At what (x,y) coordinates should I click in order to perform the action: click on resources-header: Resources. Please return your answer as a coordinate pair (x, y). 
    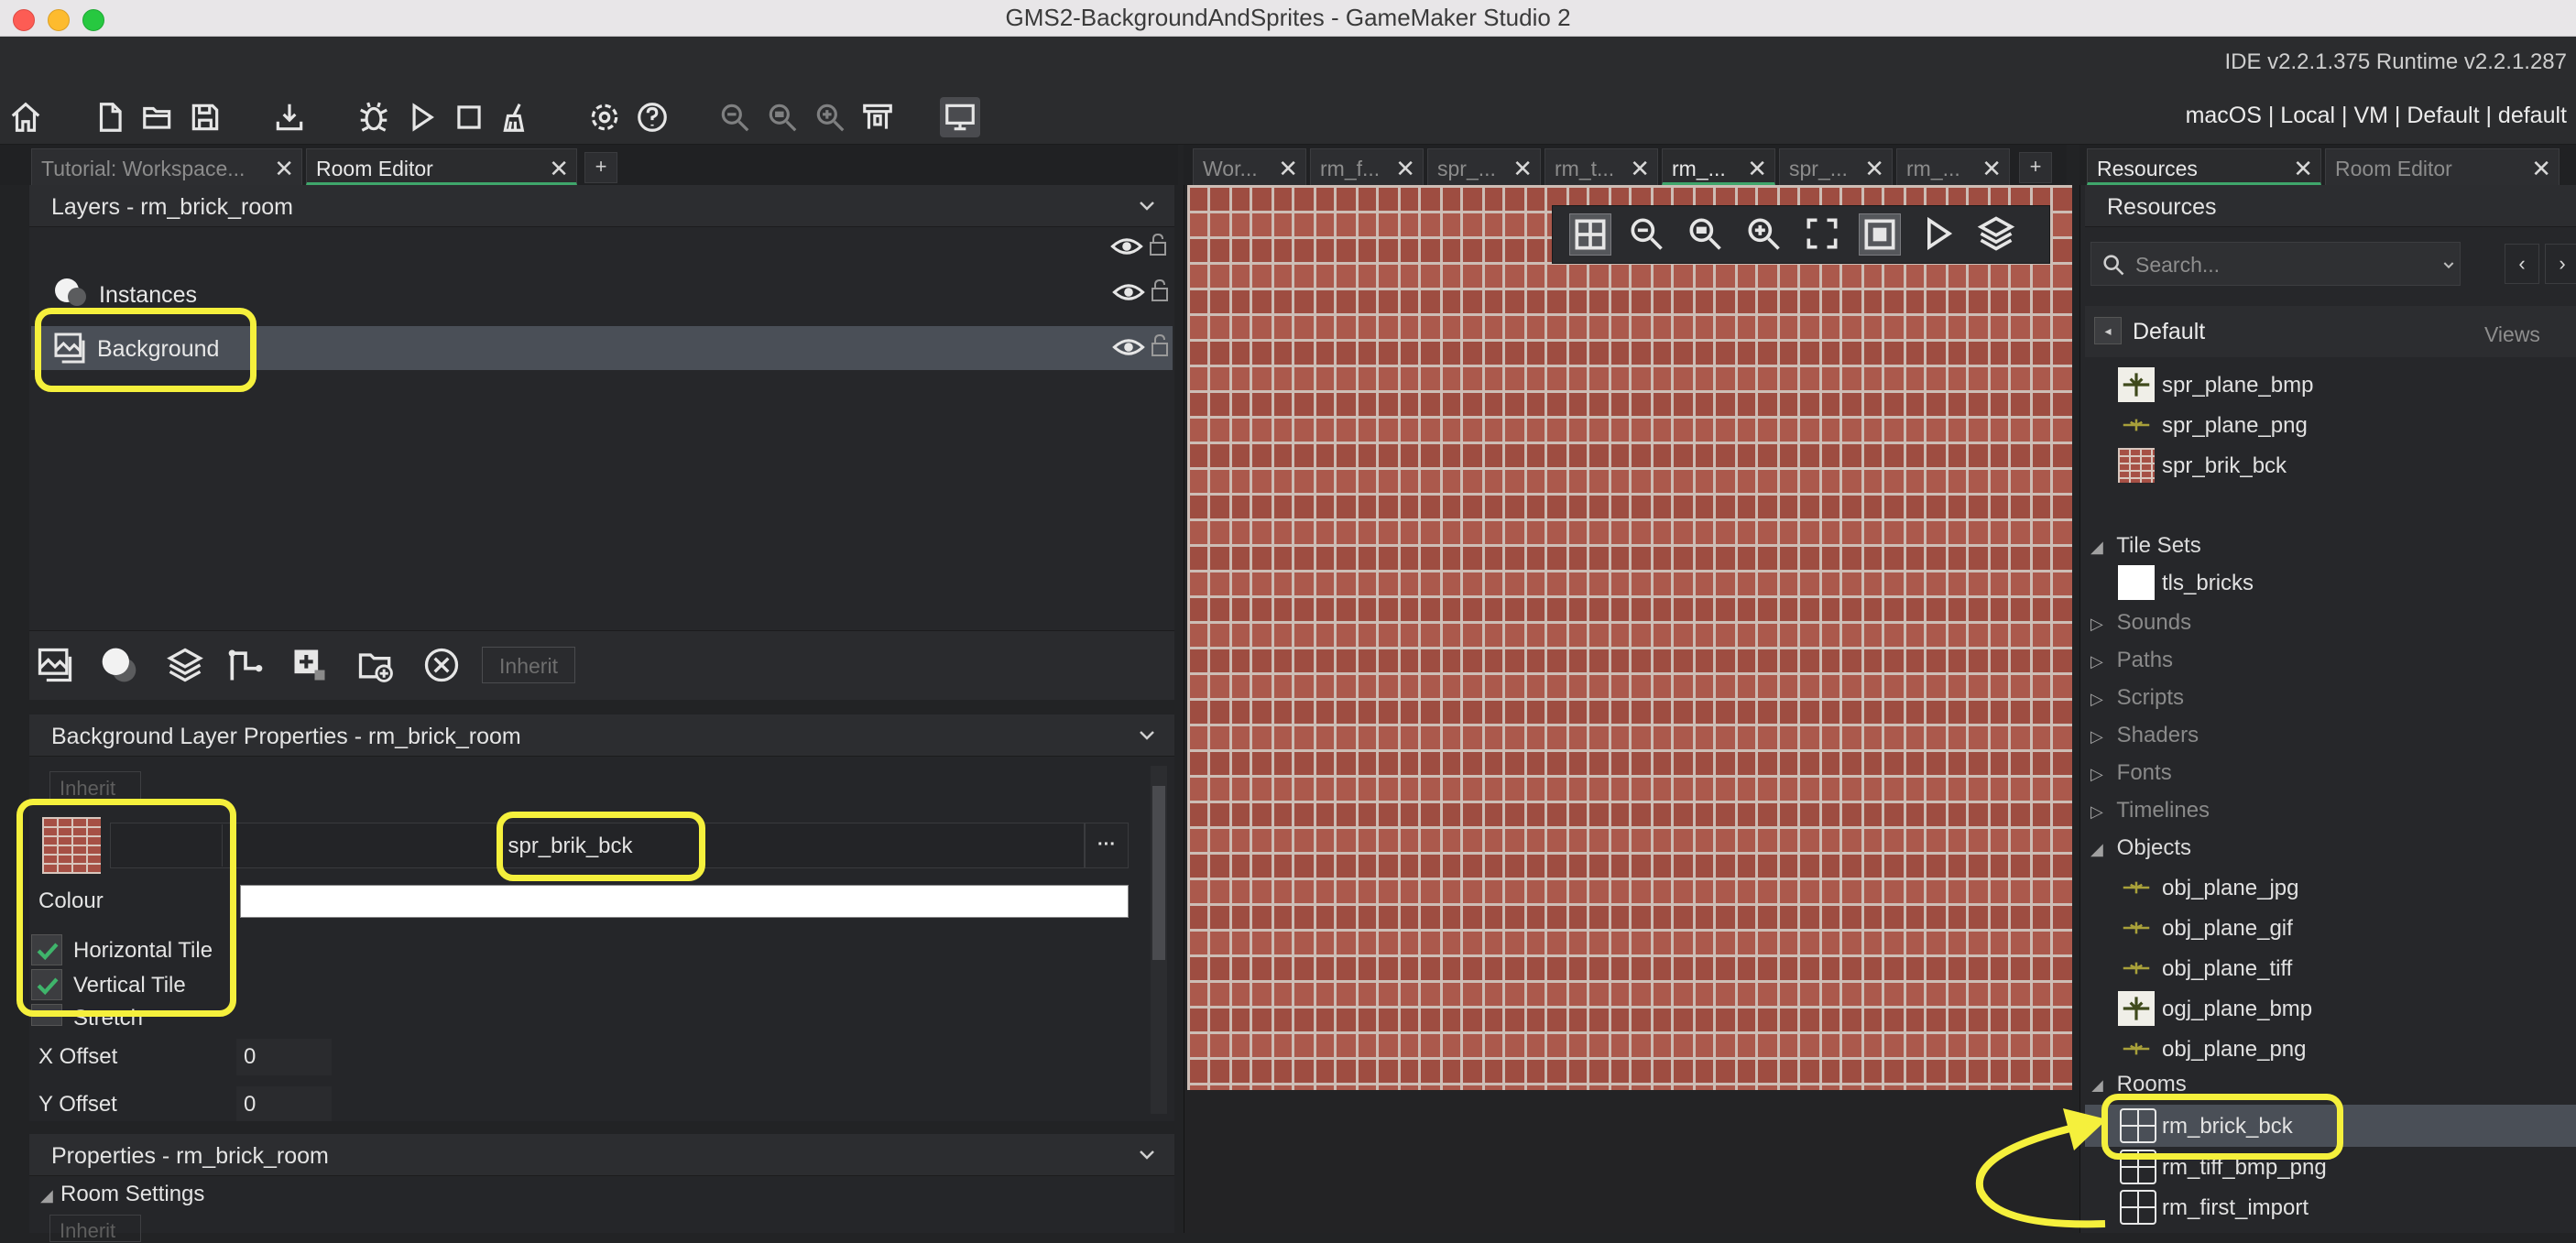
    Looking at the image, I should click on (2331, 206).